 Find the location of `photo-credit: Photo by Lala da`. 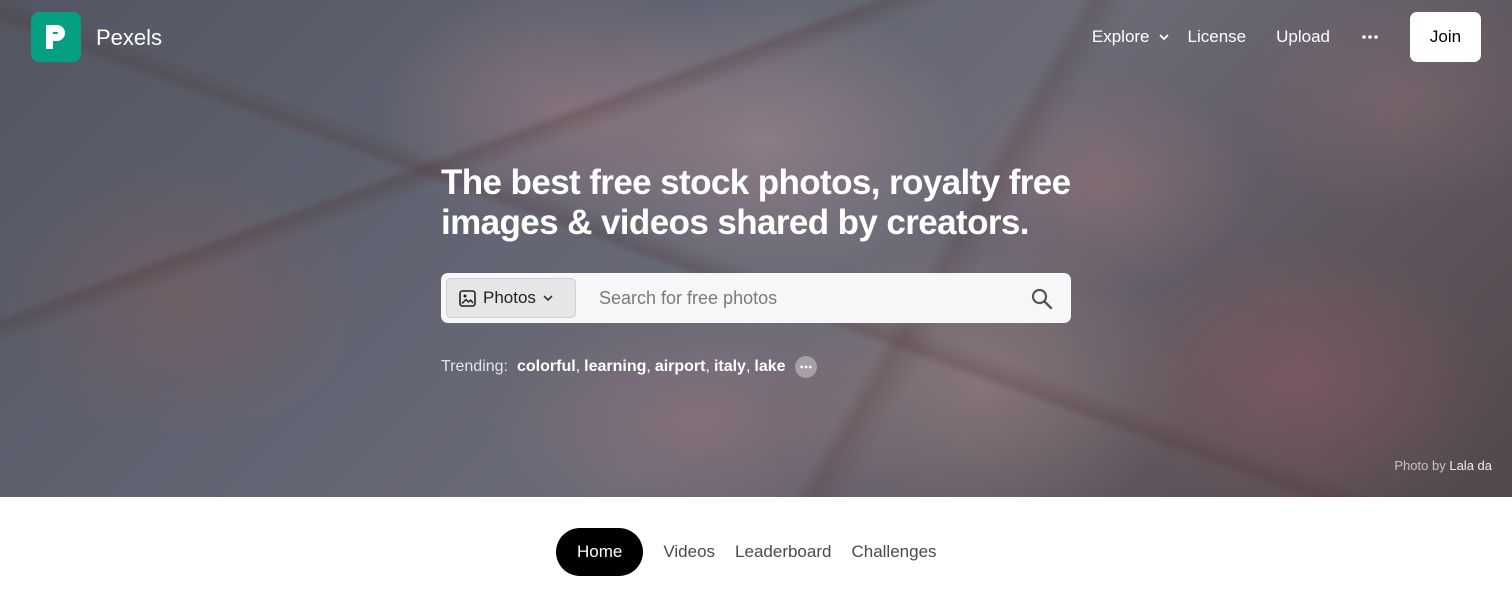

photo-credit: Photo by Lala da is located at coordinates (1443, 465).